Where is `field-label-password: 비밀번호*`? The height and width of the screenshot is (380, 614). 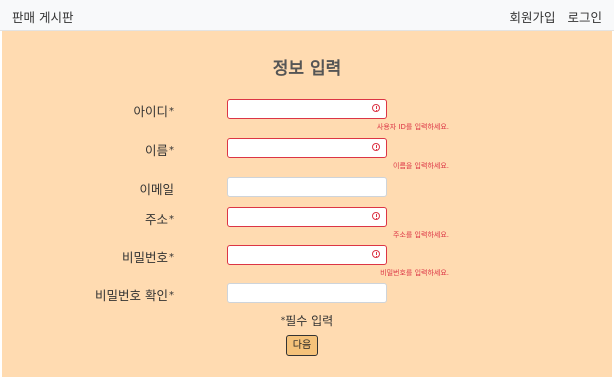
field-label-password: 비밀번호* is located at coordinates (147, 257).